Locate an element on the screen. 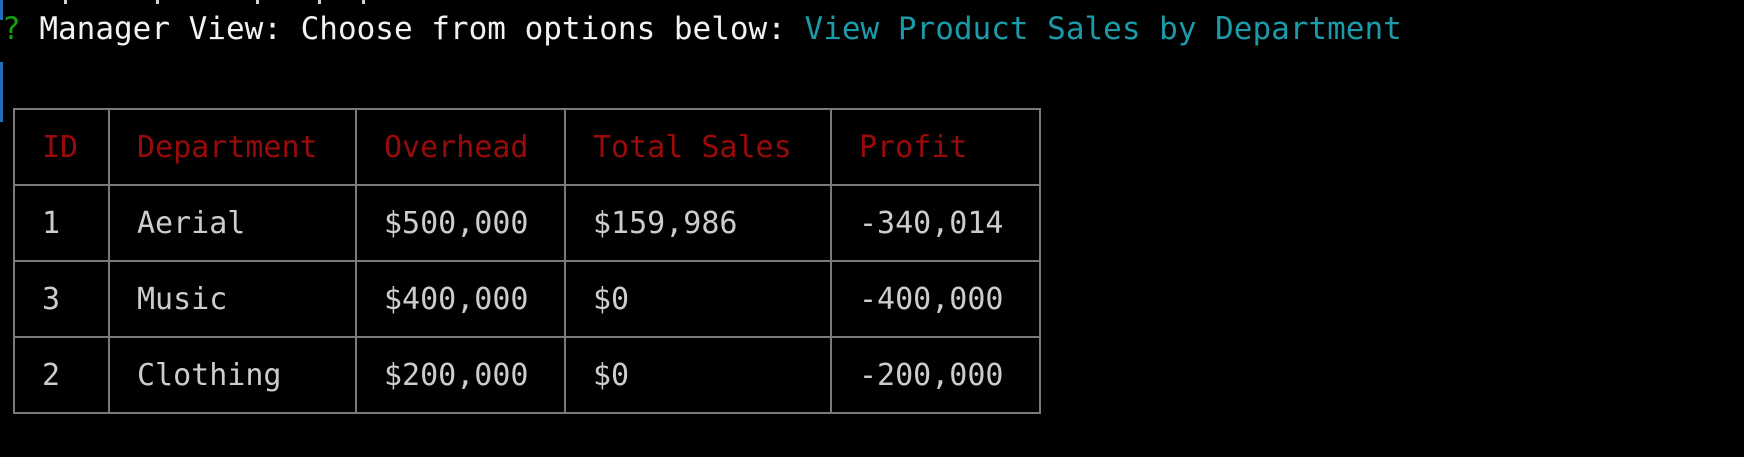 The height and width of the screenshot is (457, 1744). cell-profit: -340,014 is located at coordinates (935, 223).